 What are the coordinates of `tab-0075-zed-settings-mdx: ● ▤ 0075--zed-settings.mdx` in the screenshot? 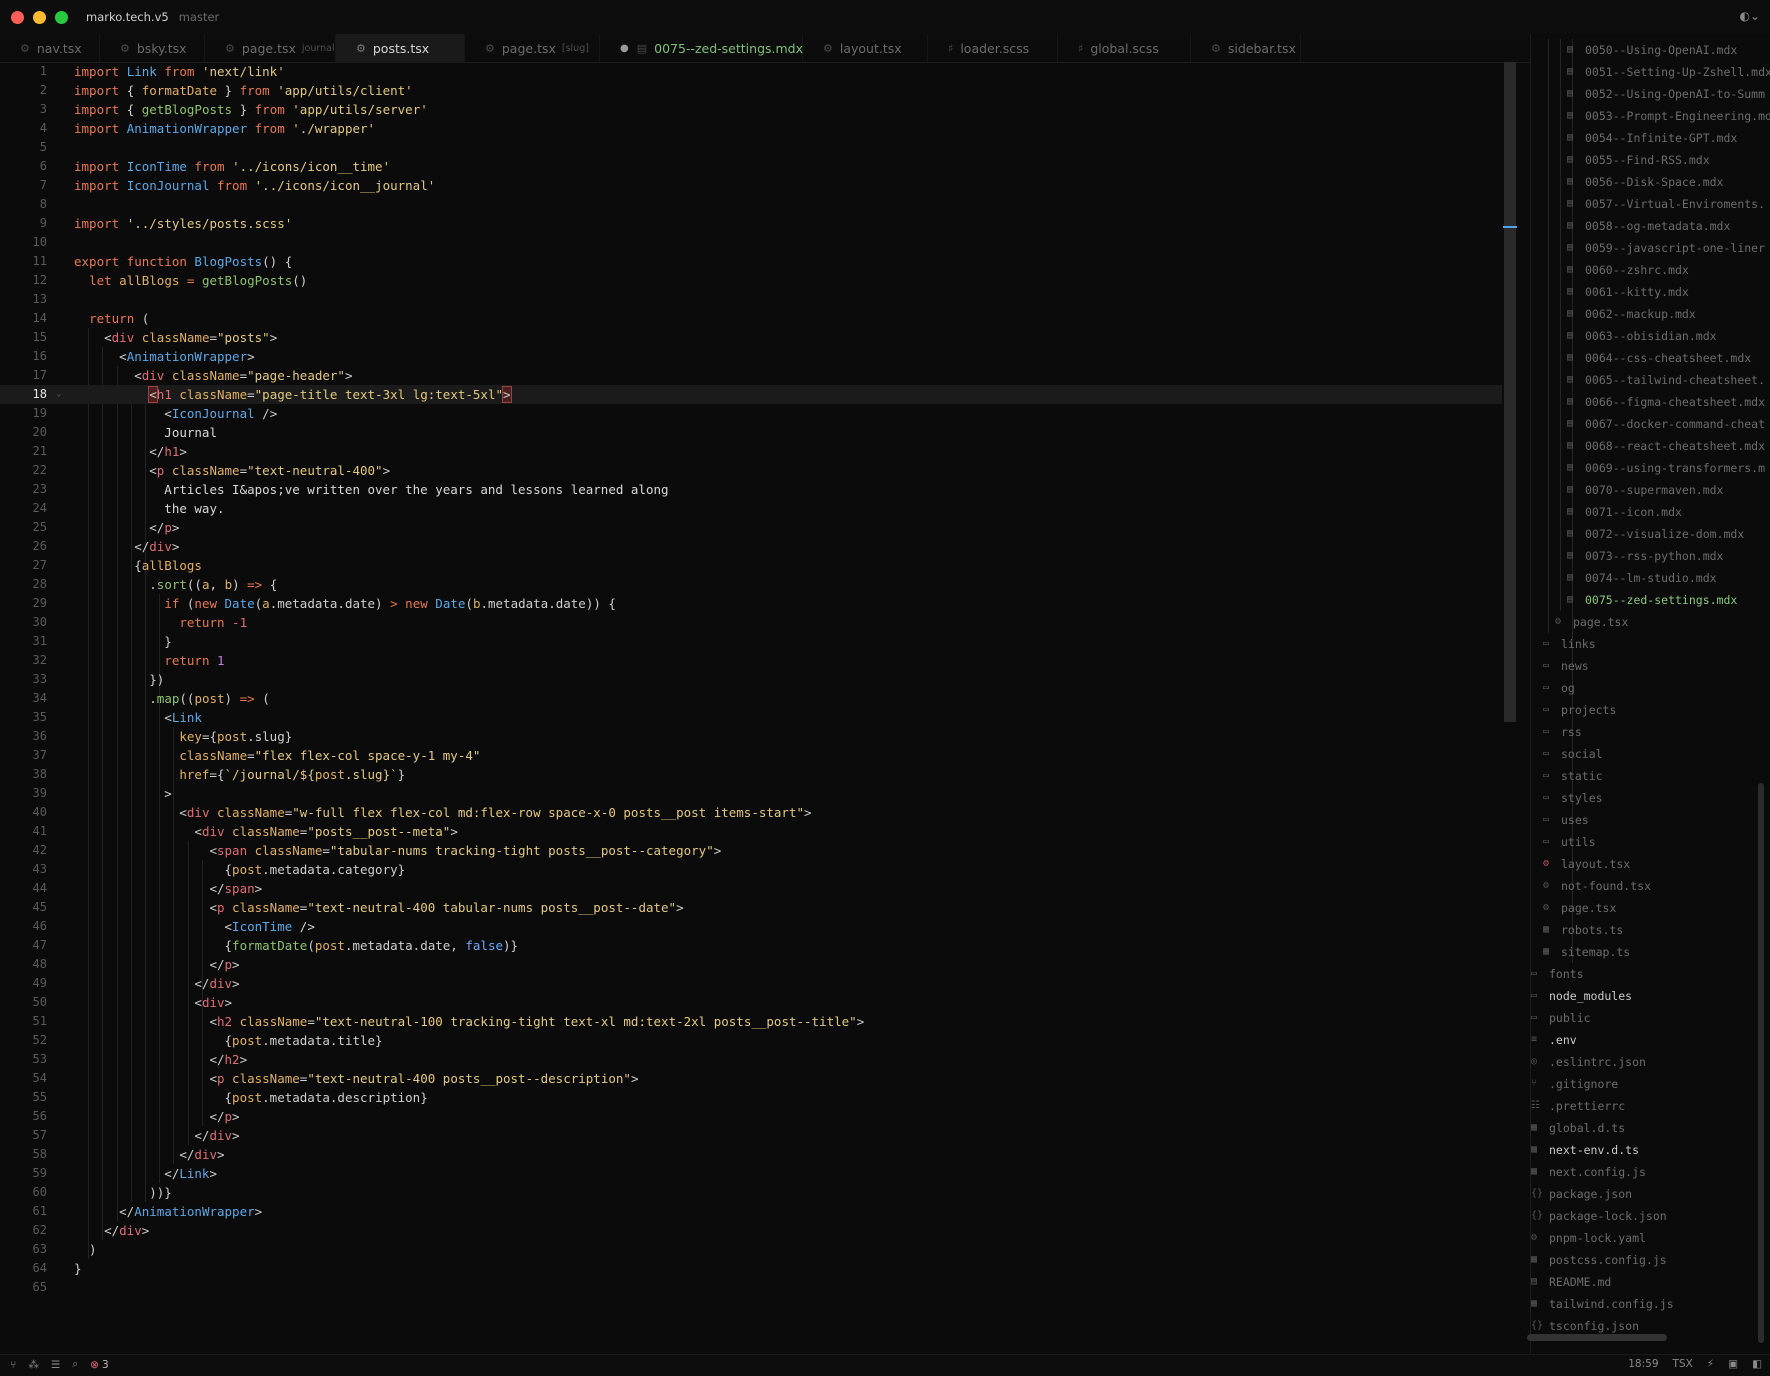 It's located at (701, 48).